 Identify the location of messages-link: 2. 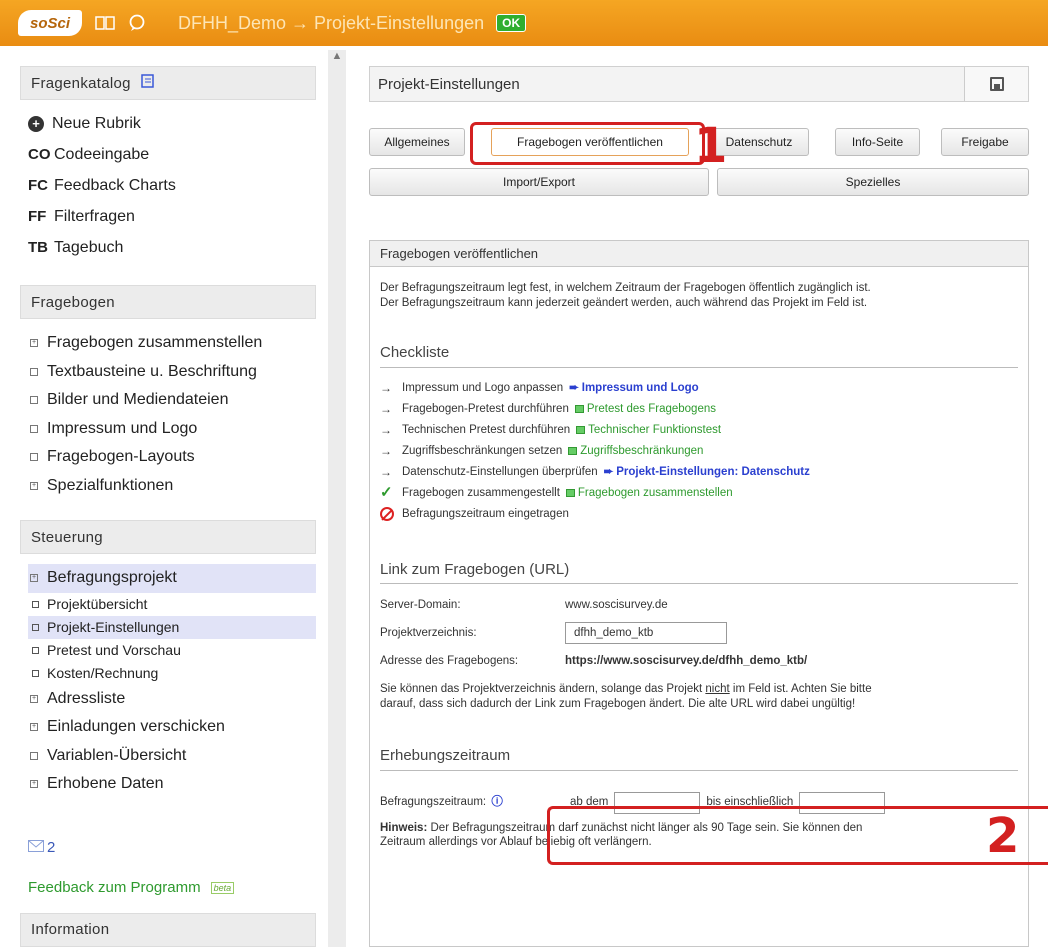
(172, 848).